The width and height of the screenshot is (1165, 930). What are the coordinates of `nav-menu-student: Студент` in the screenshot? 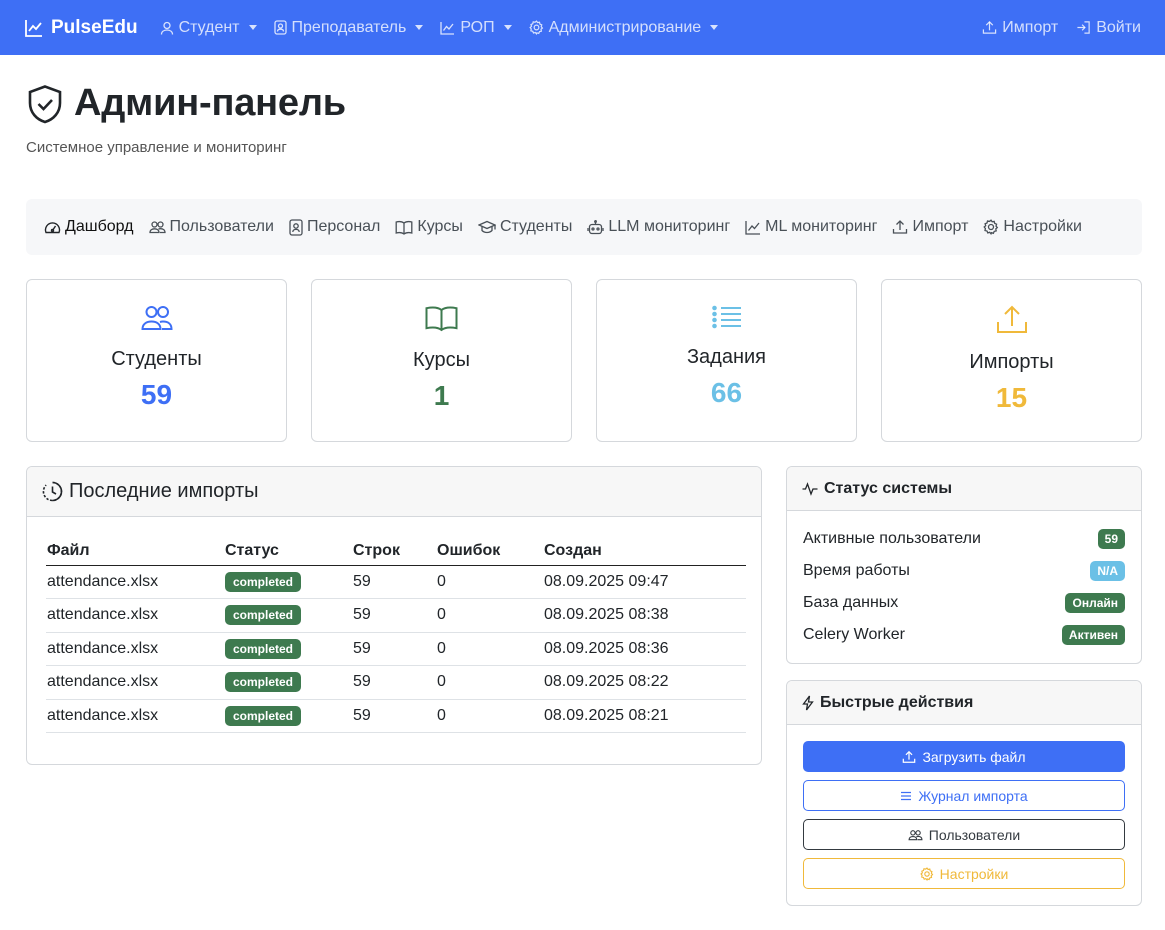 It's located at (208, 28).